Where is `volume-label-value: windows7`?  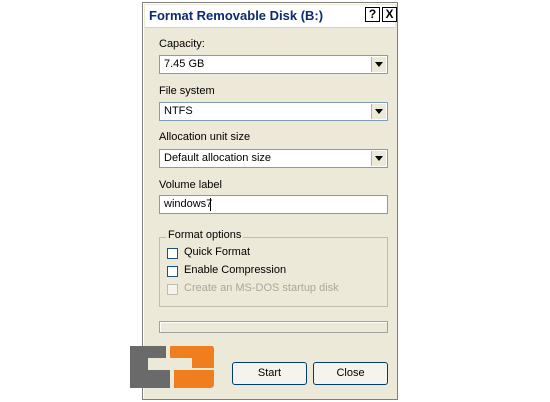
volume-label-value: windows7 is located at coordinates (188, 204).